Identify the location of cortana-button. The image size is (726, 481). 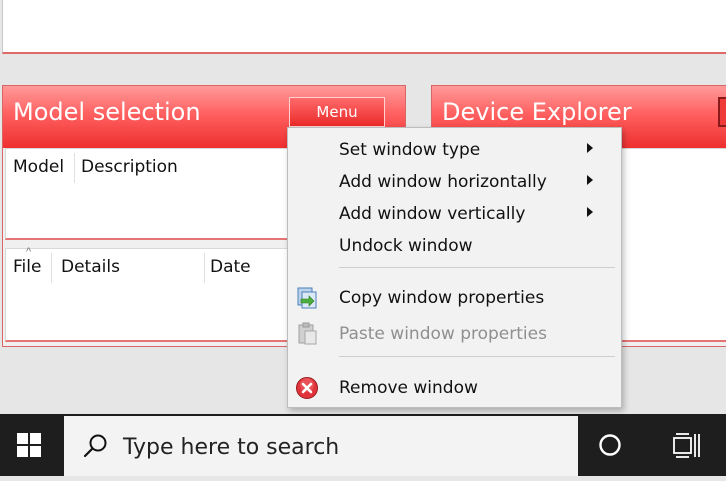
(610, 445).